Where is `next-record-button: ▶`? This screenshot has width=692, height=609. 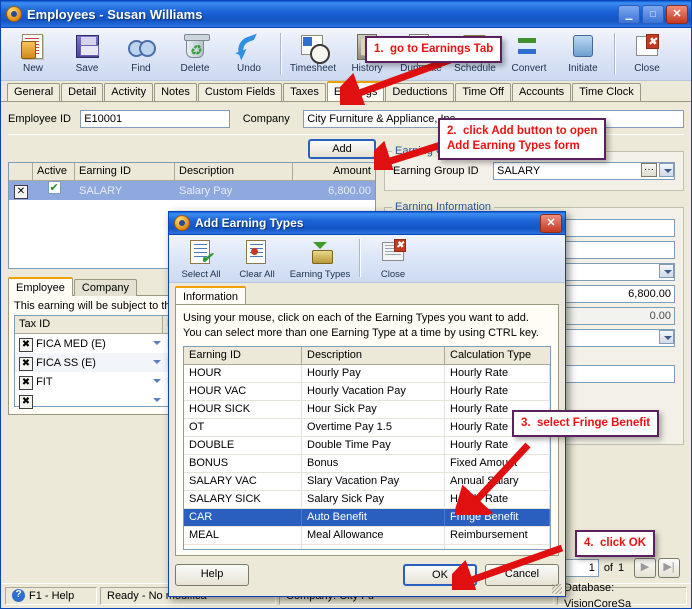 next-record-button: ▶ is located at coordinates (645, 568).